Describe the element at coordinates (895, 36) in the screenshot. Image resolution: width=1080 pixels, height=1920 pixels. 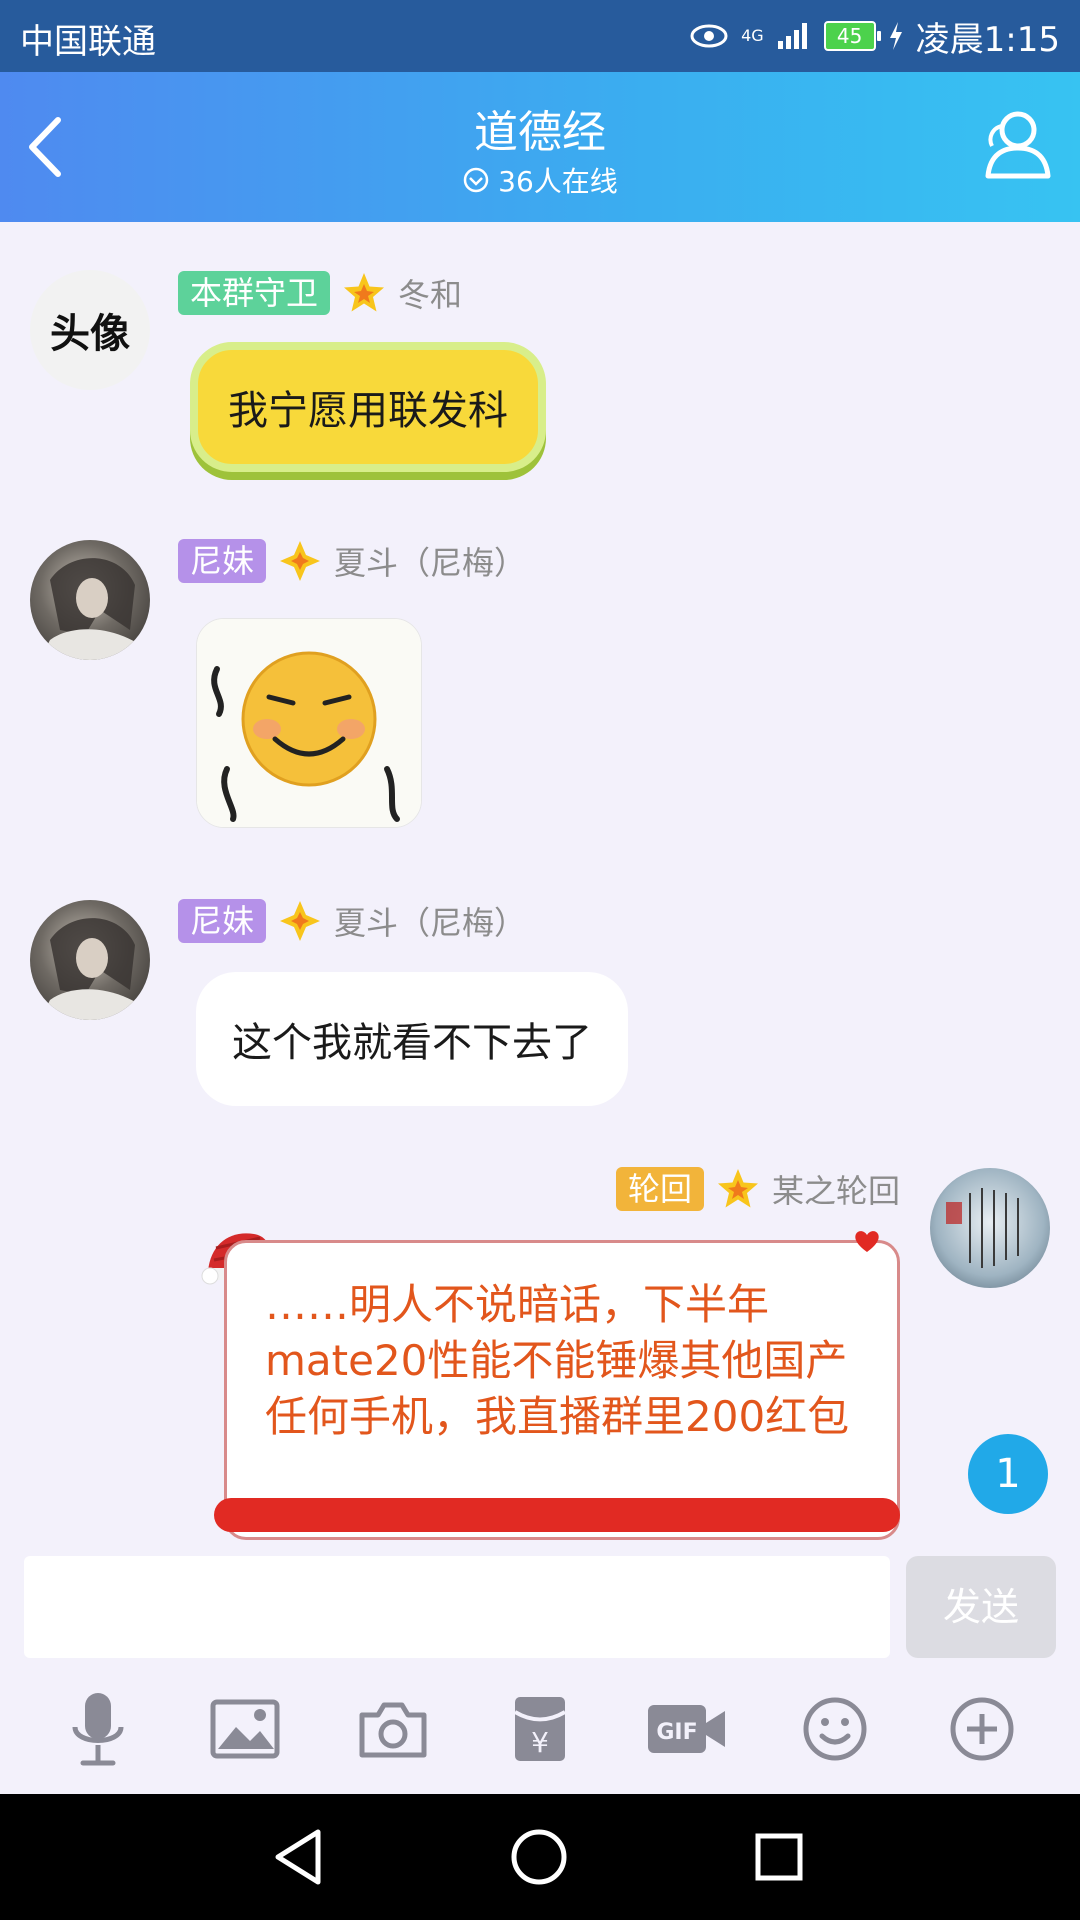
I see `charging-icon` at that location.